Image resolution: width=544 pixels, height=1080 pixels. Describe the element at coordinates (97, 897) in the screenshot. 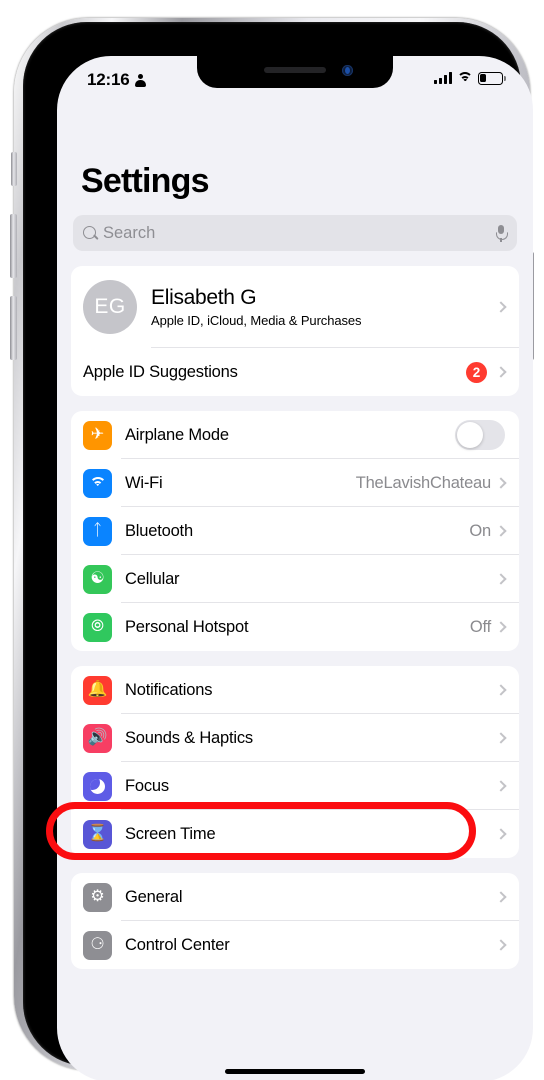

I see `gear-icon: ⚙` at that location.